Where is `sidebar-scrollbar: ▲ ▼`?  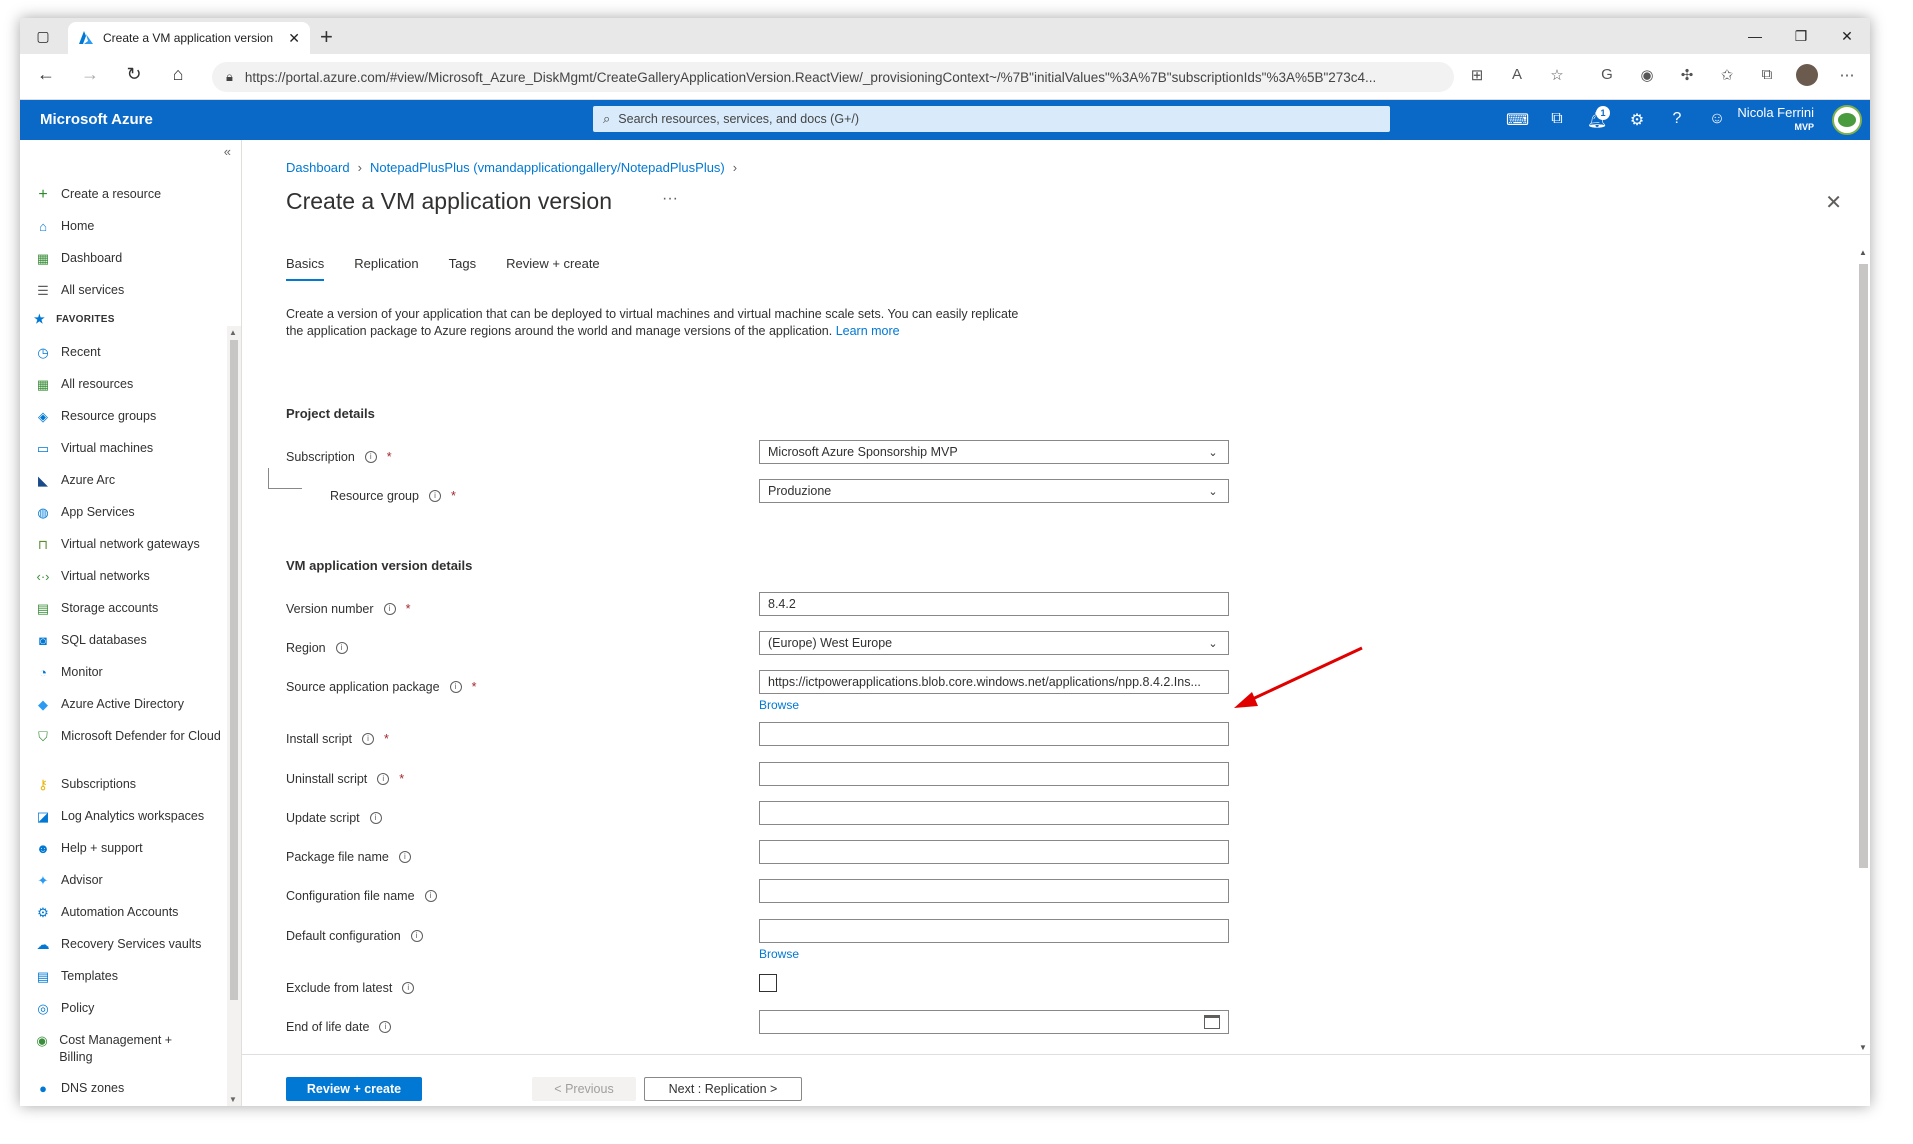 sidebar-scrollbar: ▲ ▼ is located at coordinates (234, 716).